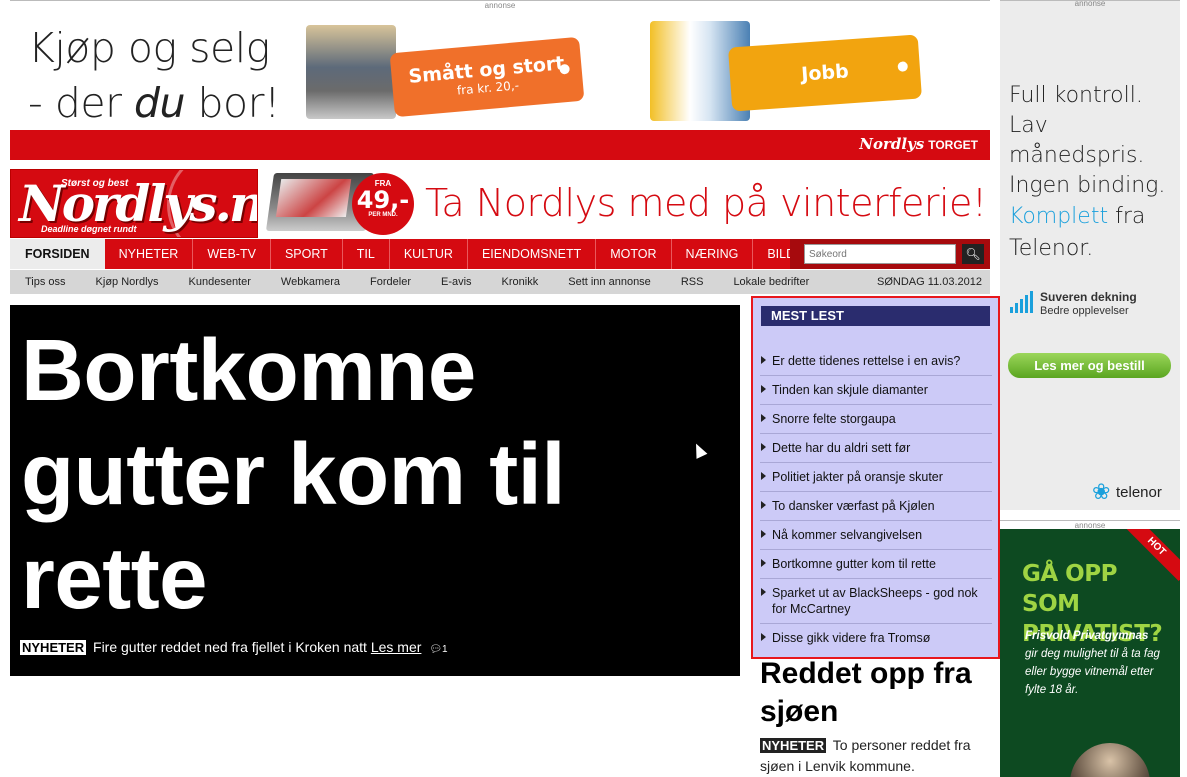 The height and width of the screenshot is (777, 1187). Describe the element at coordinates (396, 647) in the screenshot. I see `read-more-link: Les mer` at that location.